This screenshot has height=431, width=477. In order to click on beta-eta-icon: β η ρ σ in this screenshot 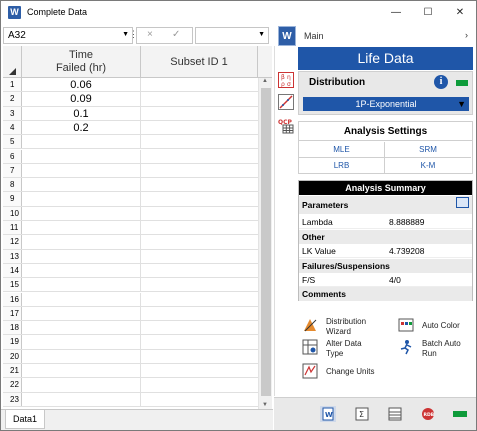, I will do `click(286, 80)`.